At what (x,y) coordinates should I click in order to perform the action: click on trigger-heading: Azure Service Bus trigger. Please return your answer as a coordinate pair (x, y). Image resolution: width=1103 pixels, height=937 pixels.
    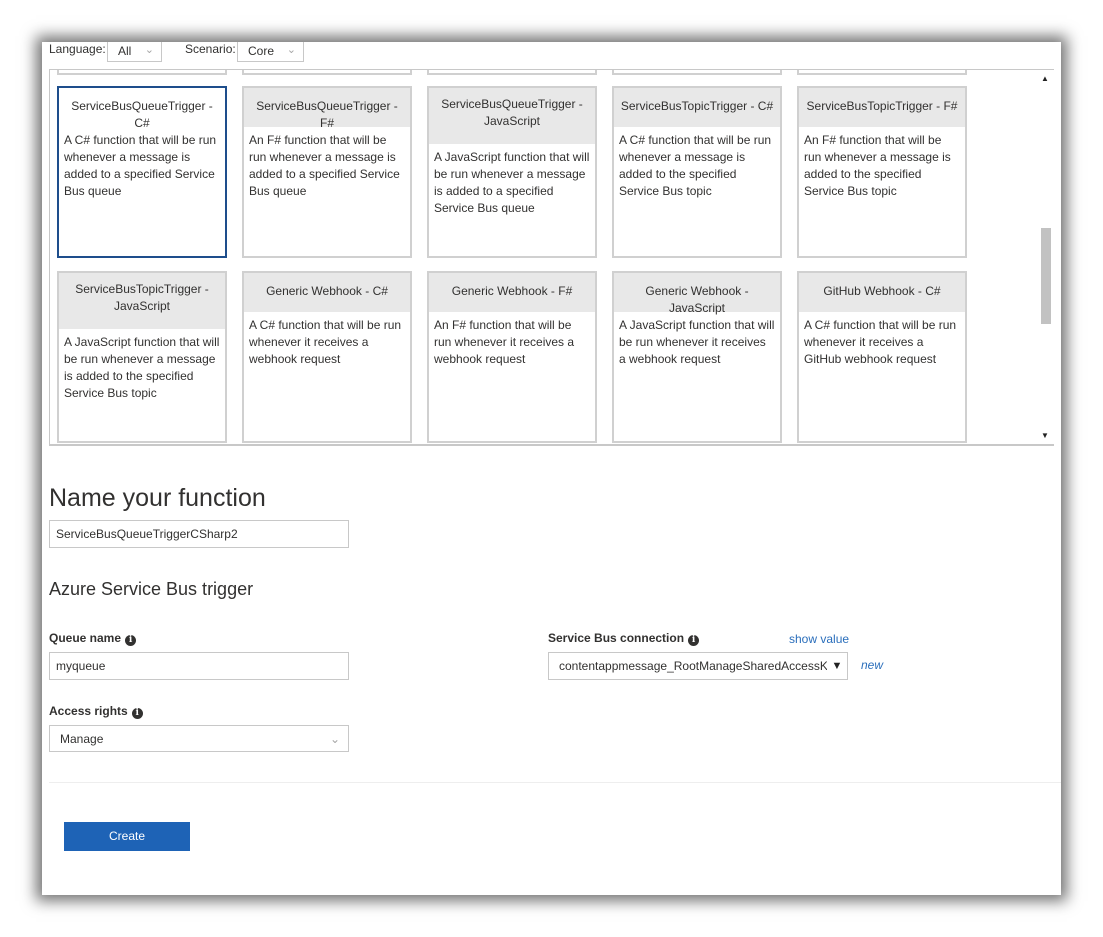
    Looking at the image, I should click on (151, 589).